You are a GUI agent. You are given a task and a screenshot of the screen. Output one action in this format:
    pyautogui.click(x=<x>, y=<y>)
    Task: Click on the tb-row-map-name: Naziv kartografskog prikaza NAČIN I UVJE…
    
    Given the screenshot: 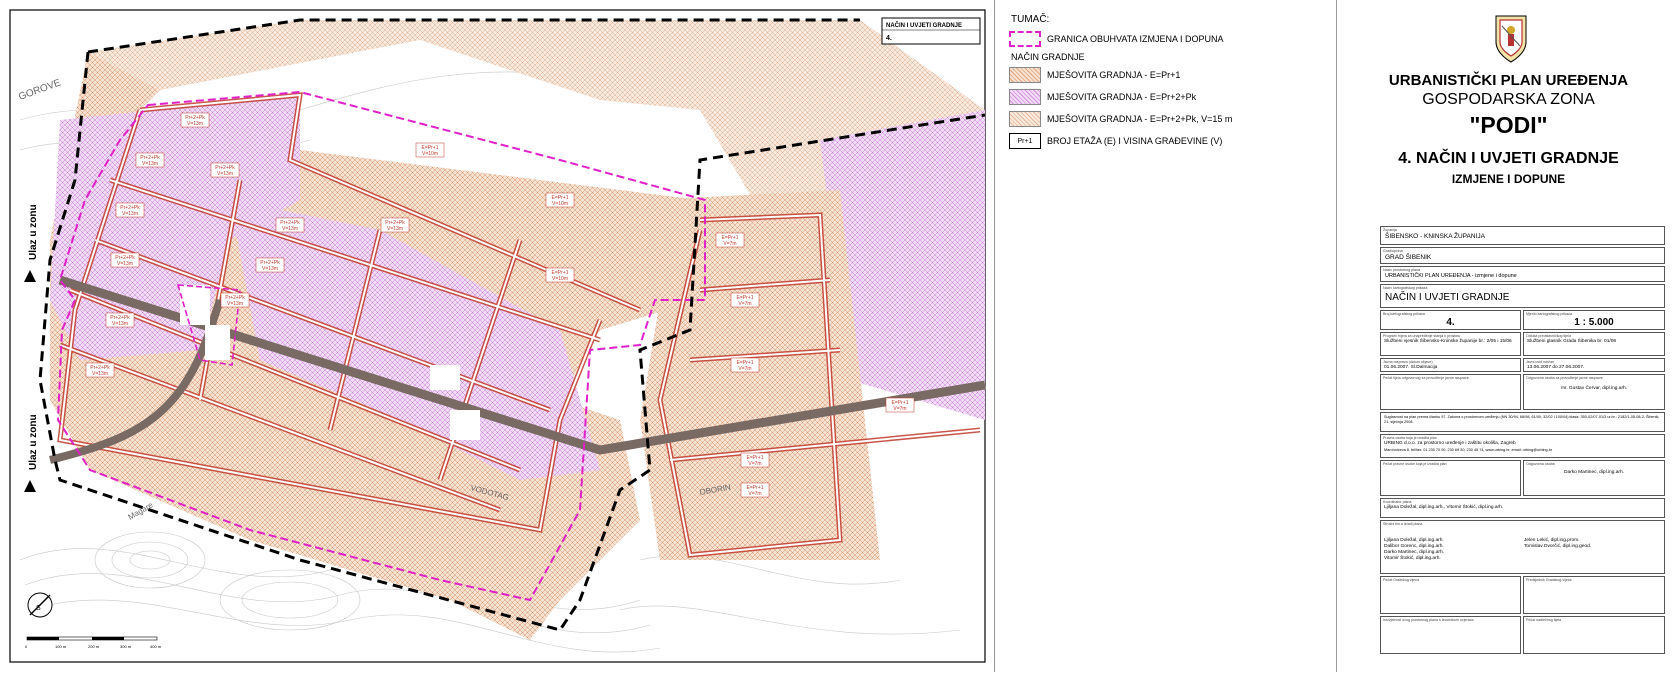 What is the action you would take?
    pyautogui.click(x=1522, y=296)
    